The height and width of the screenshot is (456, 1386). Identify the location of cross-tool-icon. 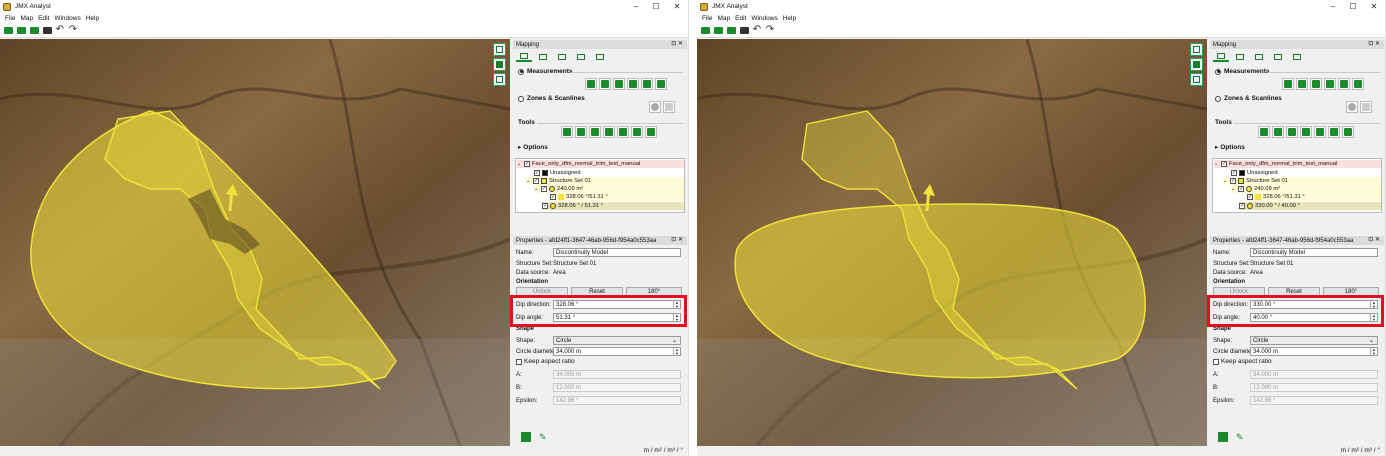
(1344, 84).